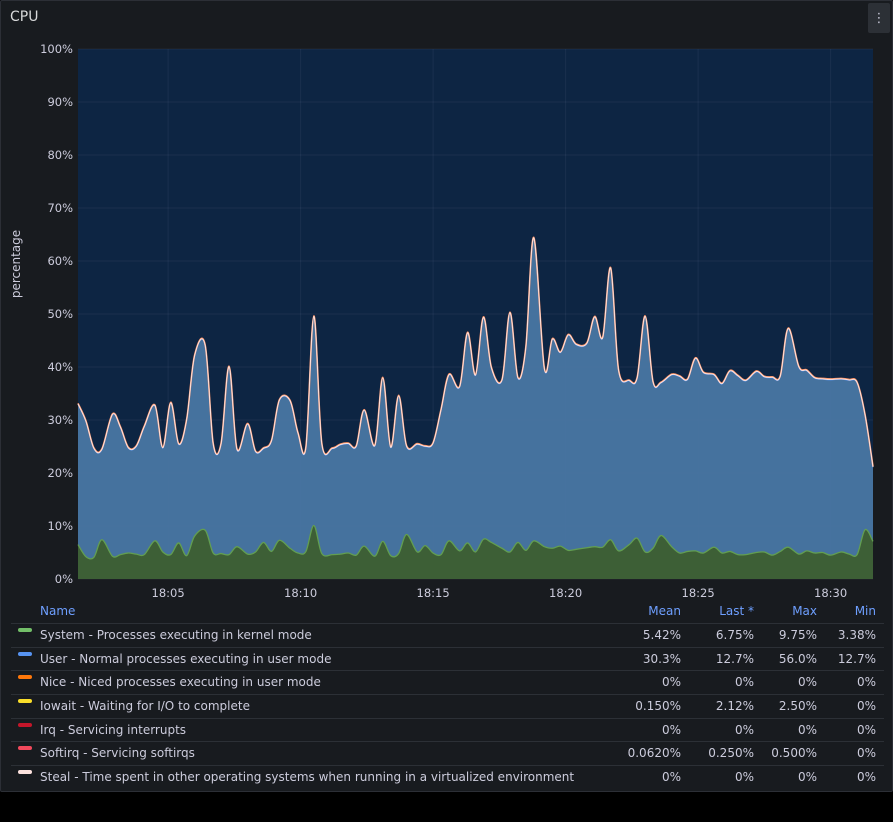  Describe the element at coordinates (661, 658) in the screenshot. I see `legend-mean-value: 30.3%` at that location.